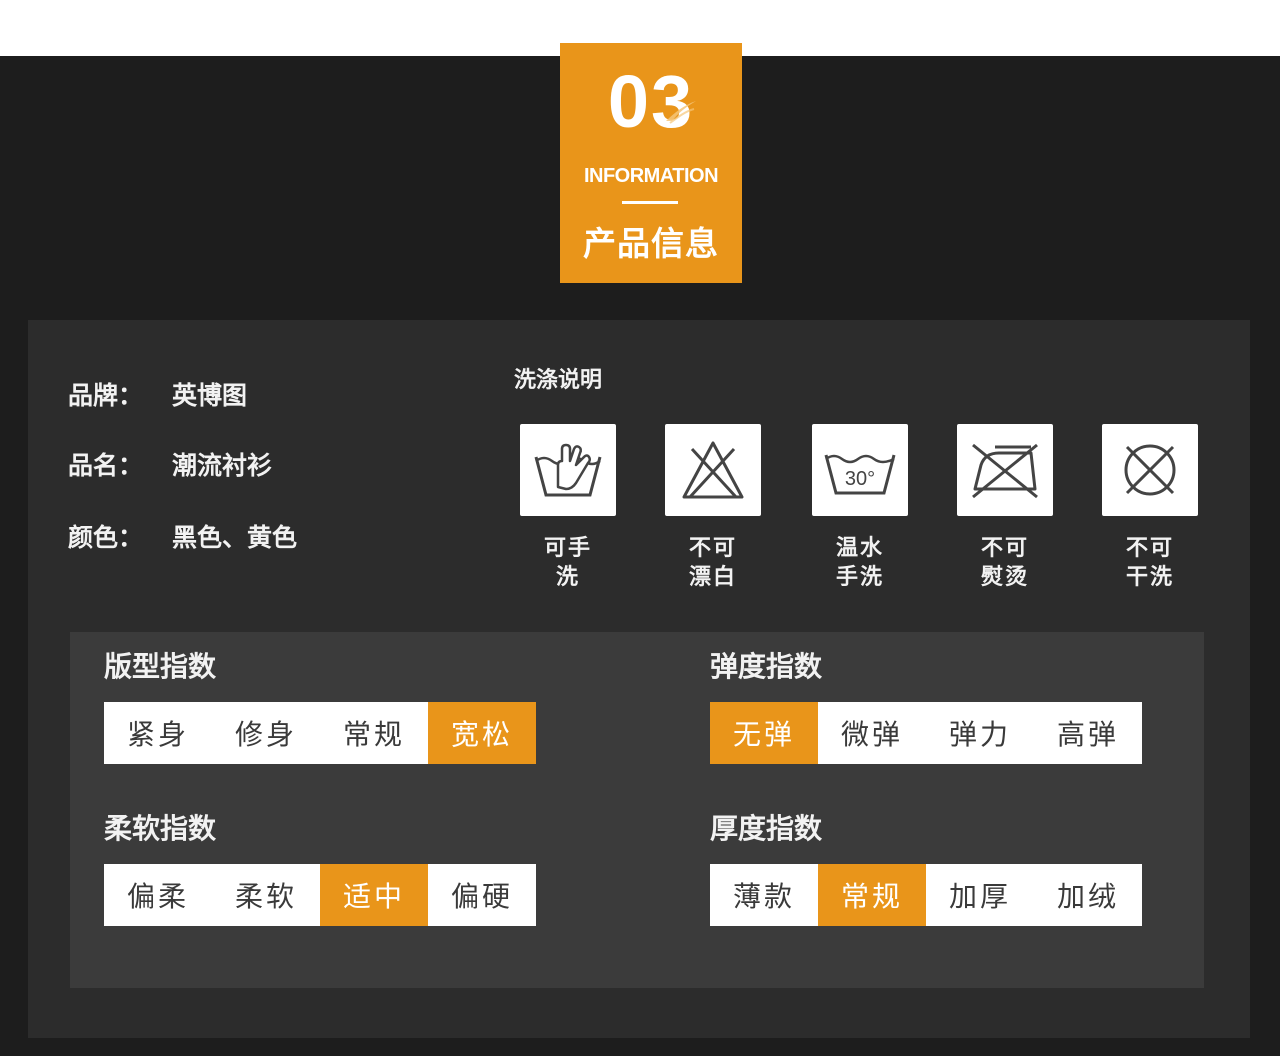  Describe the element at coordinates (713, 470) in the screenshot. I see `no-bleach-icon` at that location.